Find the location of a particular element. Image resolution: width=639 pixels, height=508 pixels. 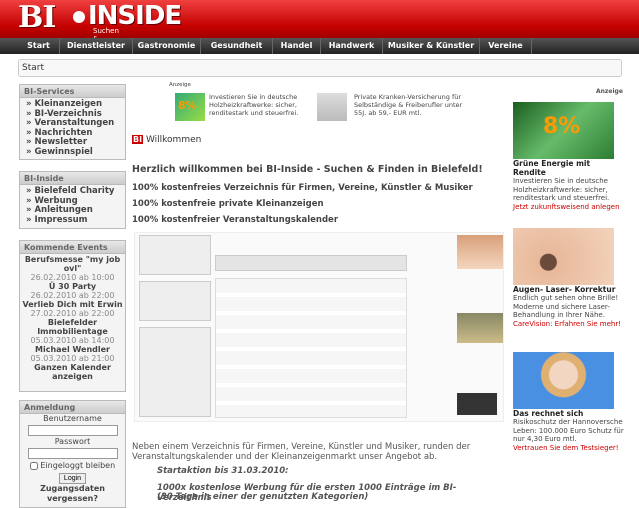

ad1-badge: 8% is located at coordinates (187, 105).